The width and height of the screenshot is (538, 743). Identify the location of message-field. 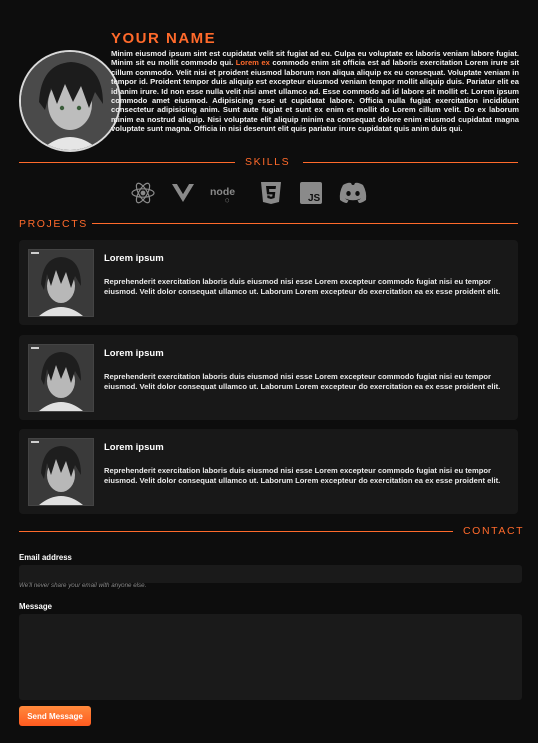
(270, 657).